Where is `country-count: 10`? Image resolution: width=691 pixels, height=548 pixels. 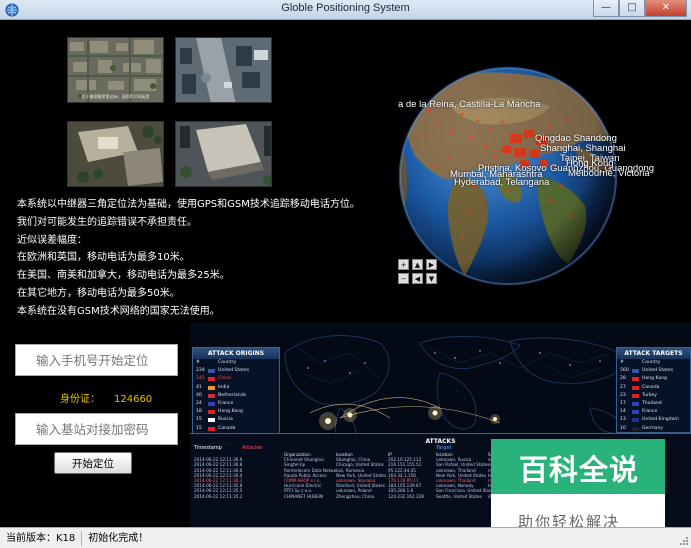 country-count: 10 is located at coordinates (623, 428).